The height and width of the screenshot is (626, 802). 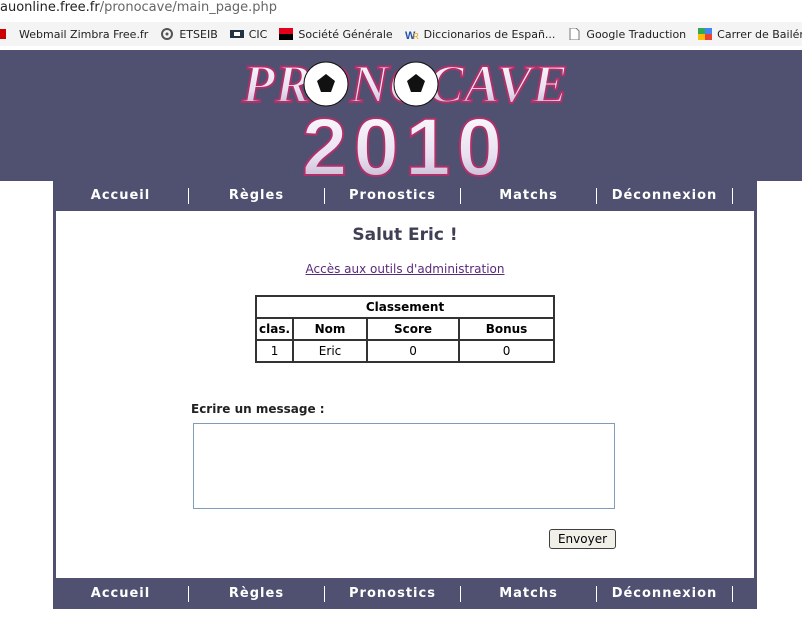 I want to click on table-header-row: clas. Nom Score Bonus, so click(x=404, y=329).